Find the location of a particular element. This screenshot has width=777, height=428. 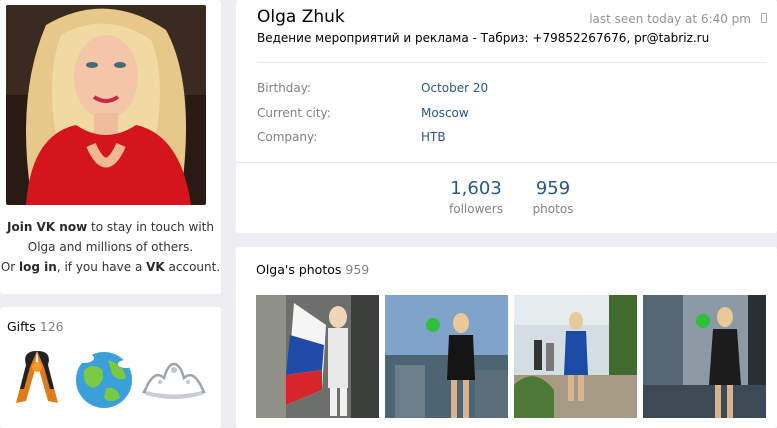

tiara-icon is located at coordinates (174, 382).